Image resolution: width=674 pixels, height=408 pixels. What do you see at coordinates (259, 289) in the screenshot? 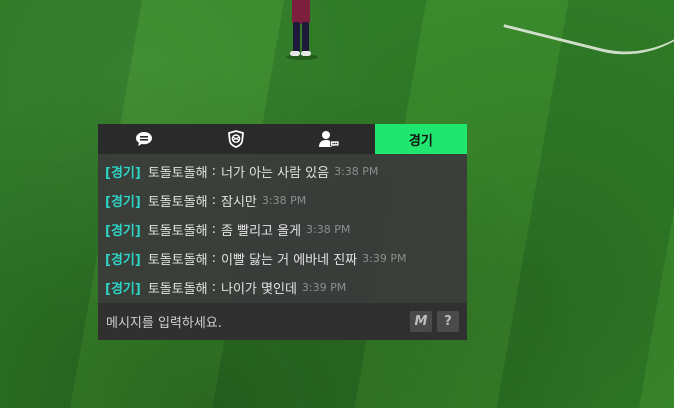
I see `message-text: 나이가 몇인데` at bounding box center [259, 289].